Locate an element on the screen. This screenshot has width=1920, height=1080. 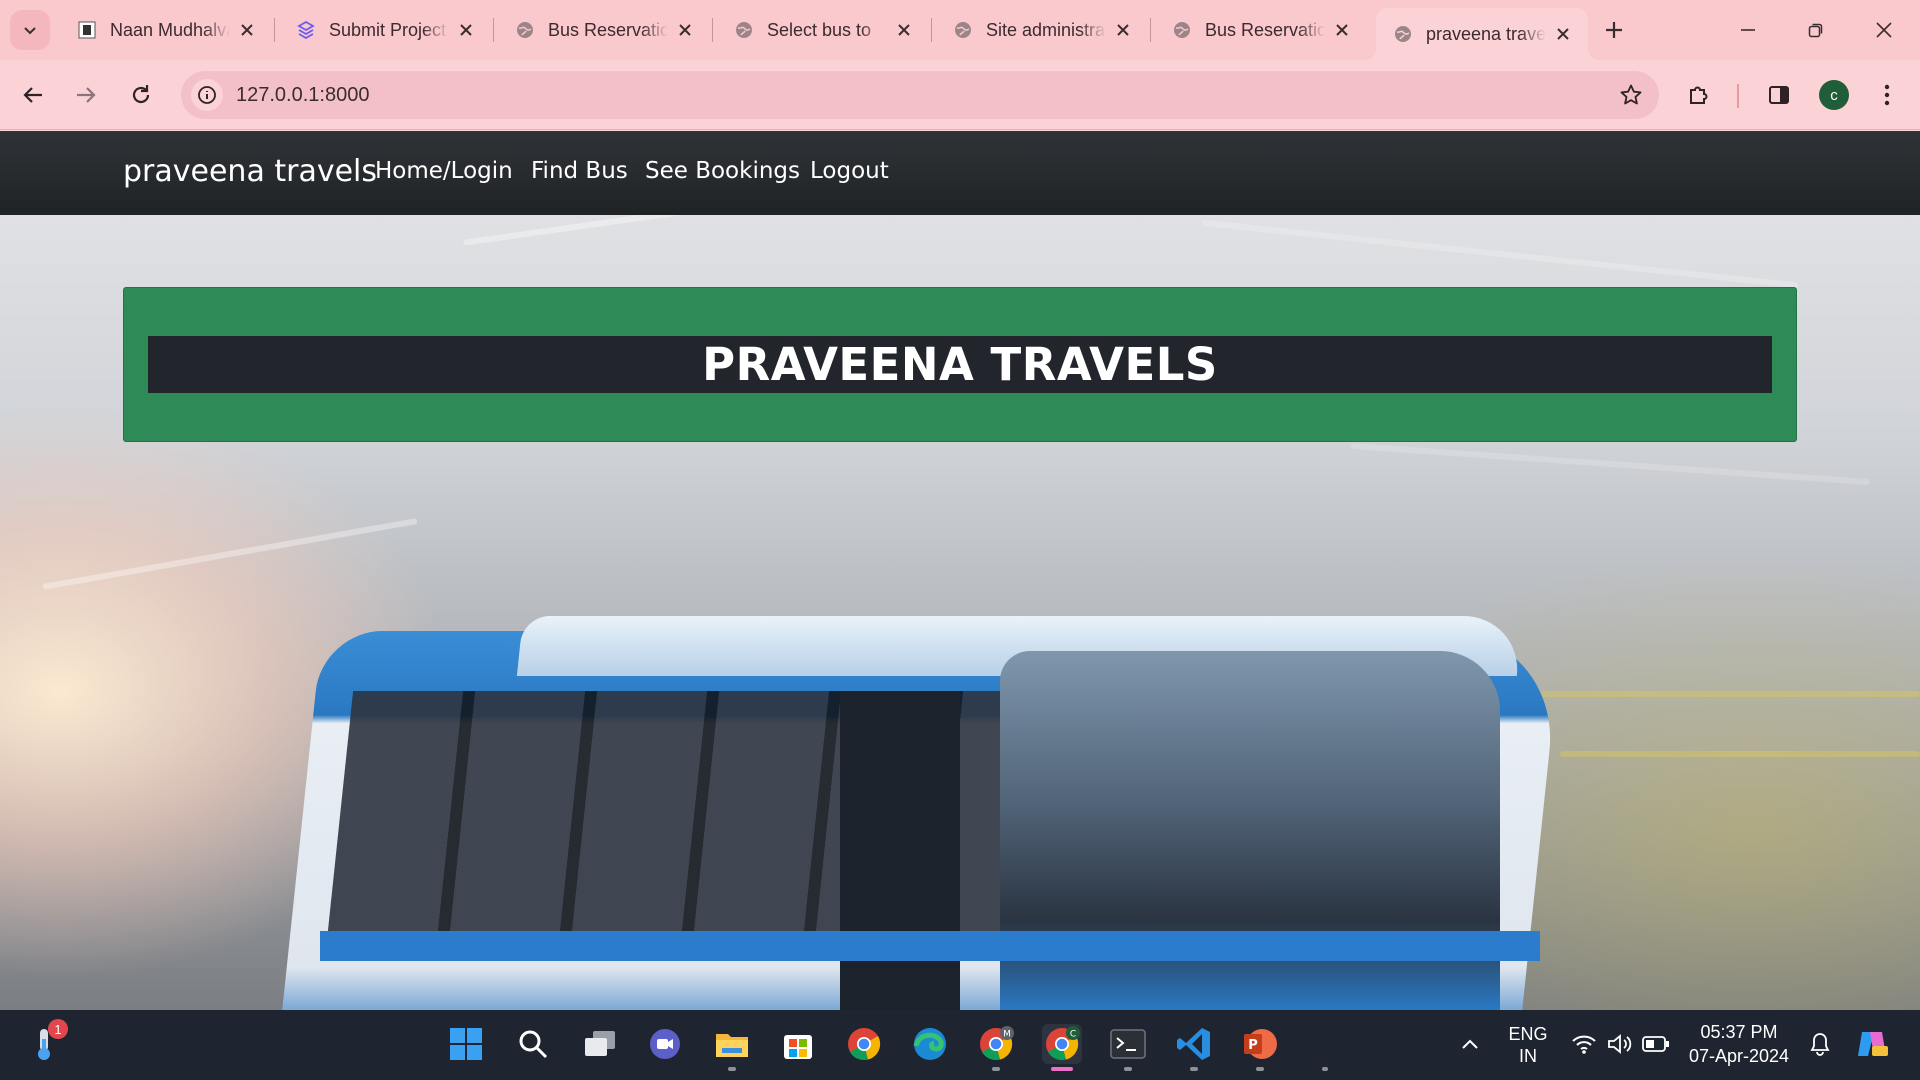
restore-button is located at coordinates (1816, 30).